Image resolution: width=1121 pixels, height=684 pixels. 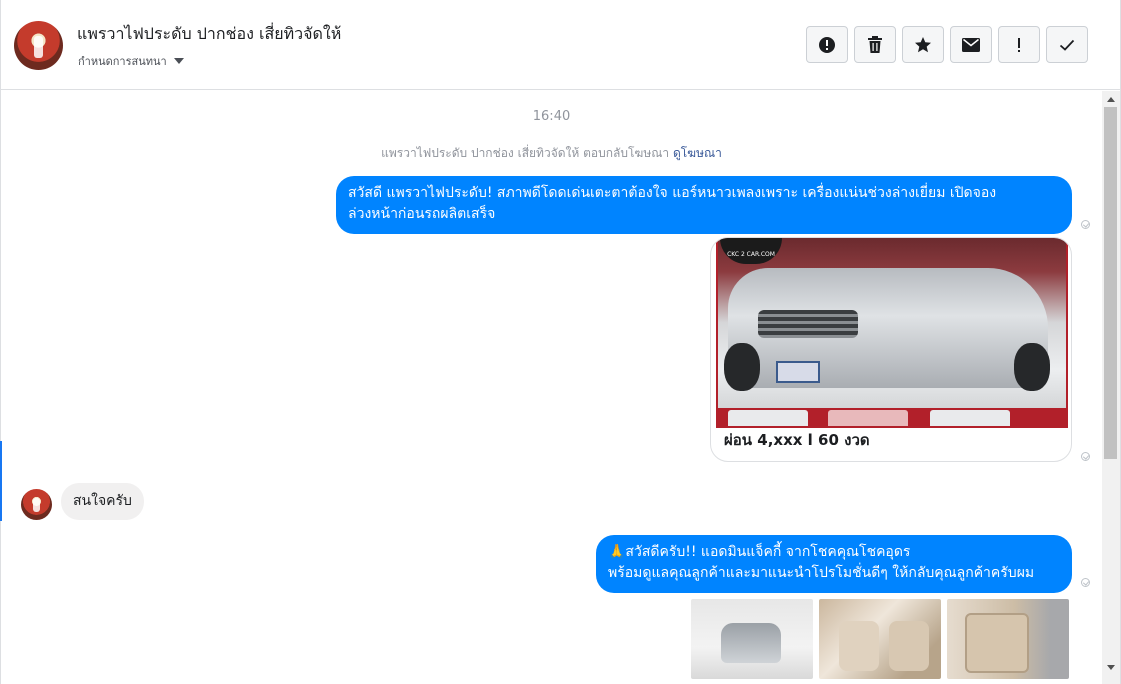 I want to click on conversation-title: แพรวาไฟประดับ ปากช่อง เสี่ยทิวจัดให้, so click(x=209, y=34).